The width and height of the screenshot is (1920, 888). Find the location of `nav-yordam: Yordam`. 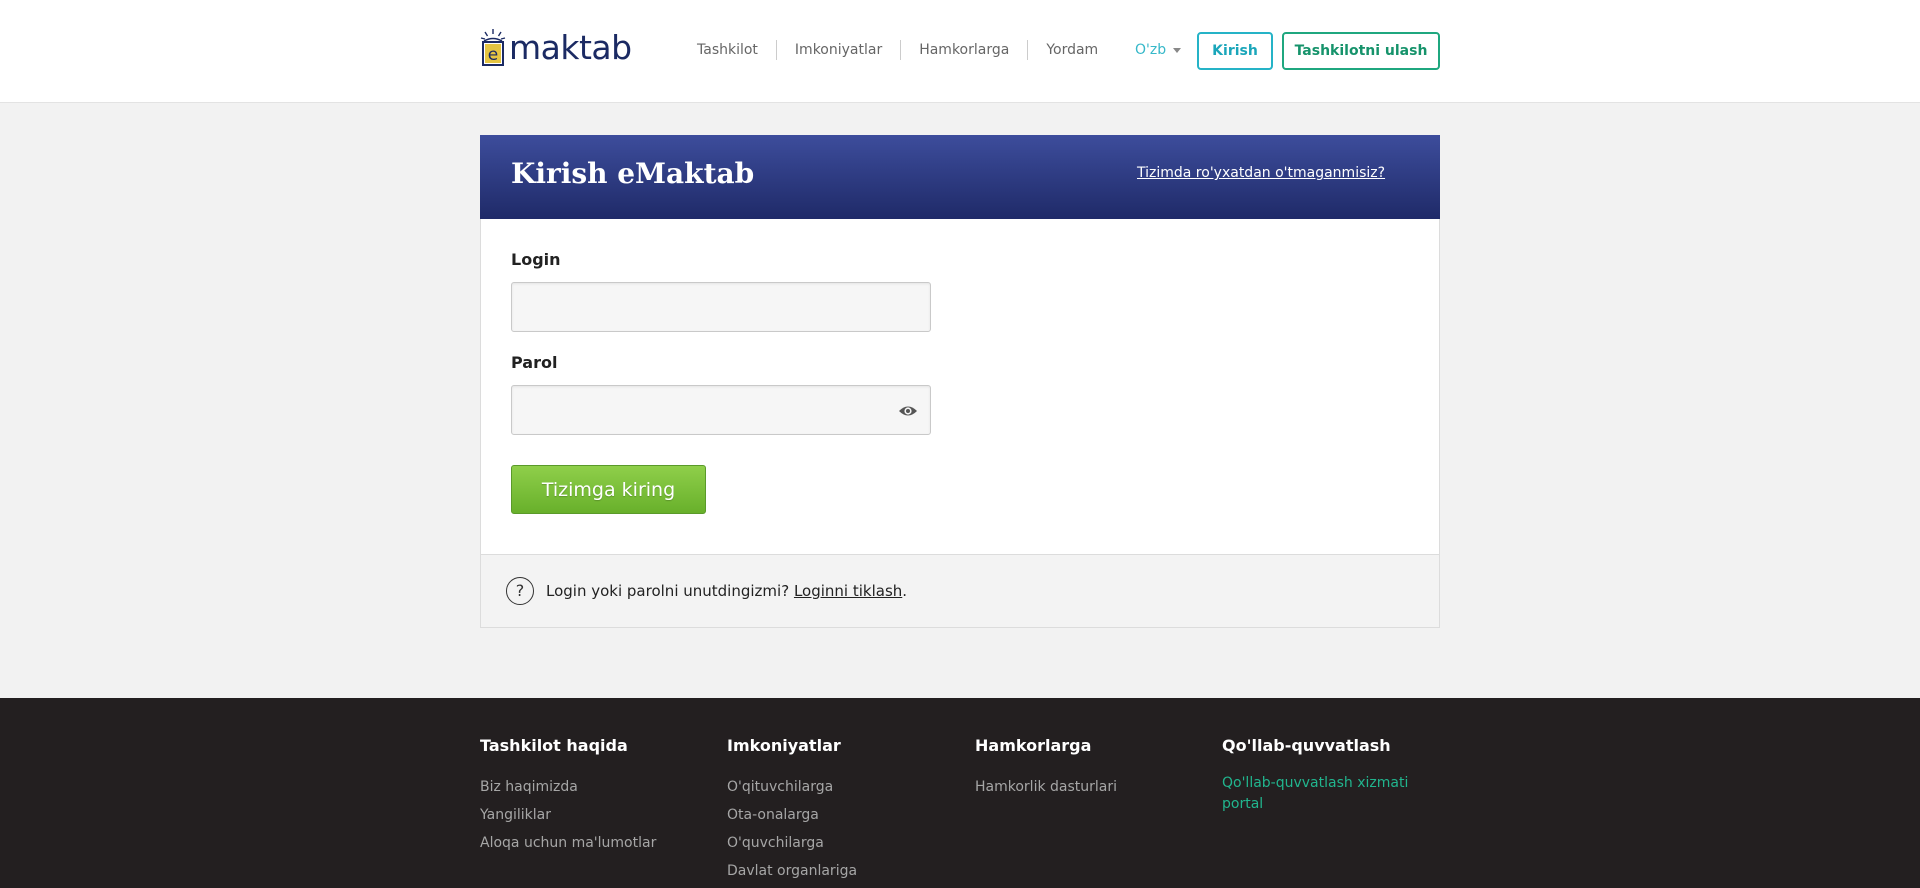

nav-yordam: Yordam is located at coordinates (1071, 50).